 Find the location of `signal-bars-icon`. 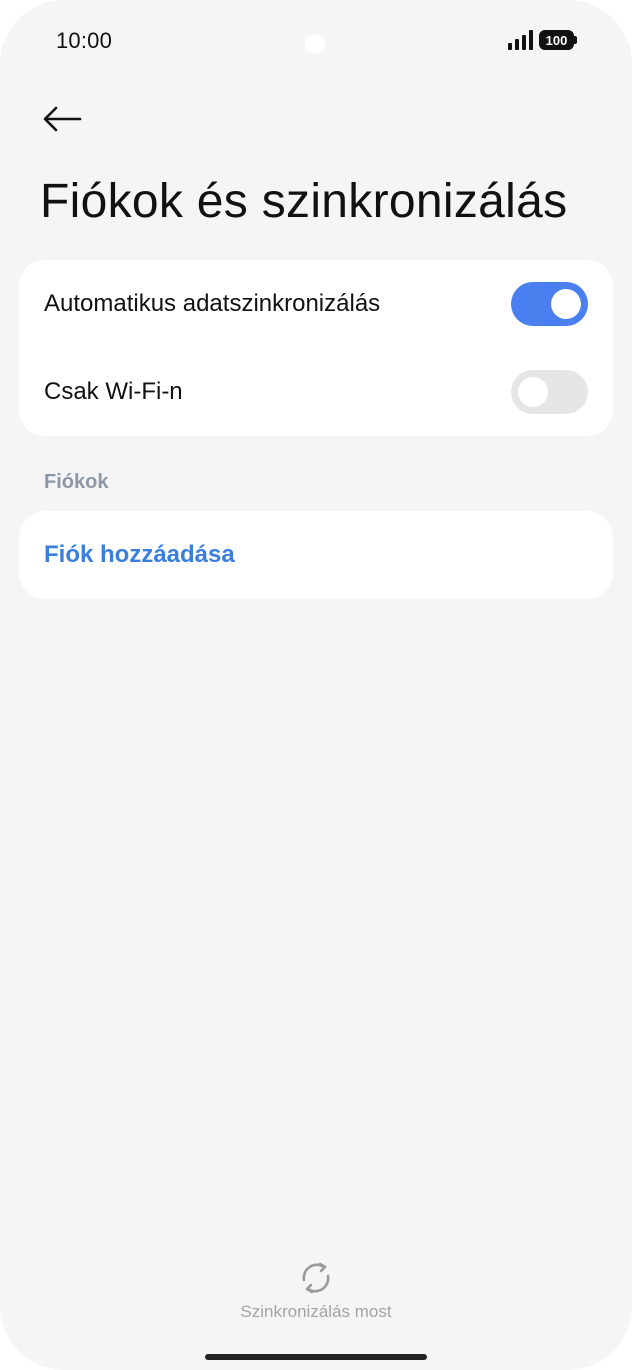

signal-bars-icon is located at coordinates (520, 40).